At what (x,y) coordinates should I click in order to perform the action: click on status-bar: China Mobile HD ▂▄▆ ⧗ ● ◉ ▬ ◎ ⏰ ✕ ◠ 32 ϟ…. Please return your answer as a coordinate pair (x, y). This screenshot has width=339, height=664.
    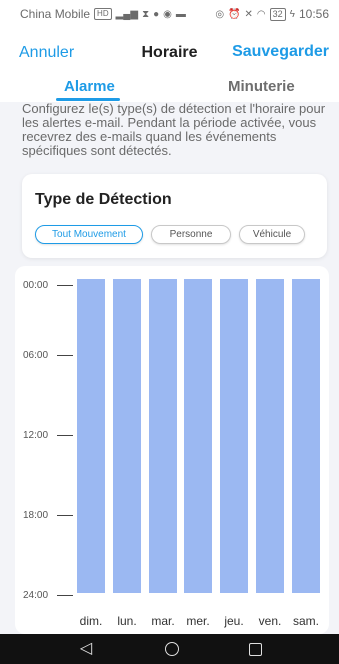
    Looking at the image, I should click on (169, 14).